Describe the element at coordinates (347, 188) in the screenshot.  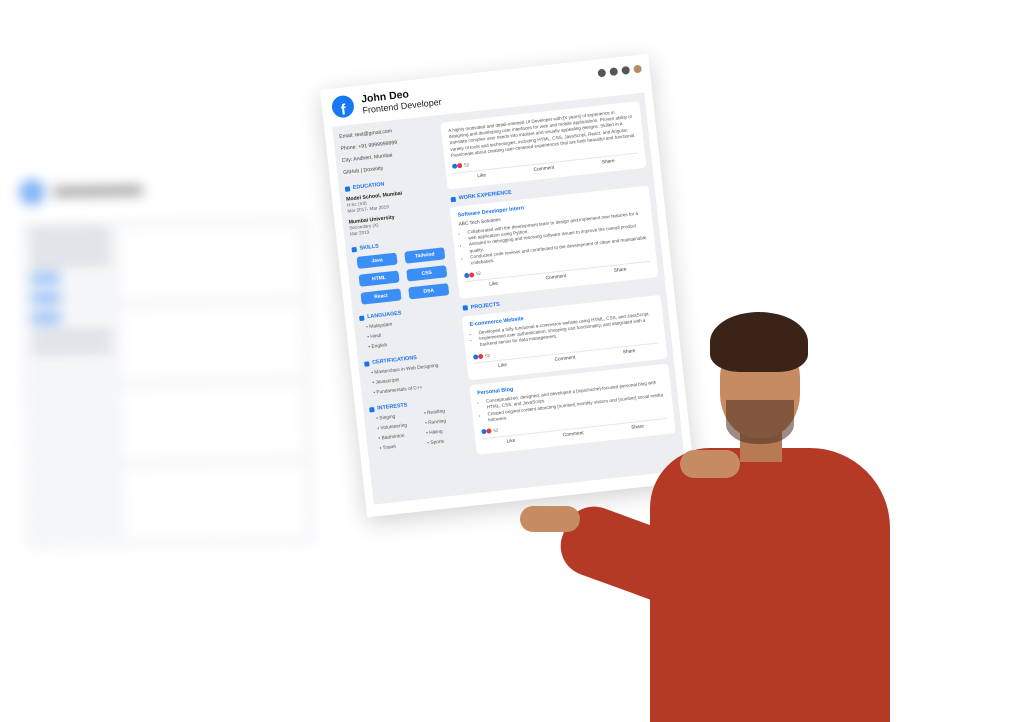
I see `graduation-cap-icon` at that location.